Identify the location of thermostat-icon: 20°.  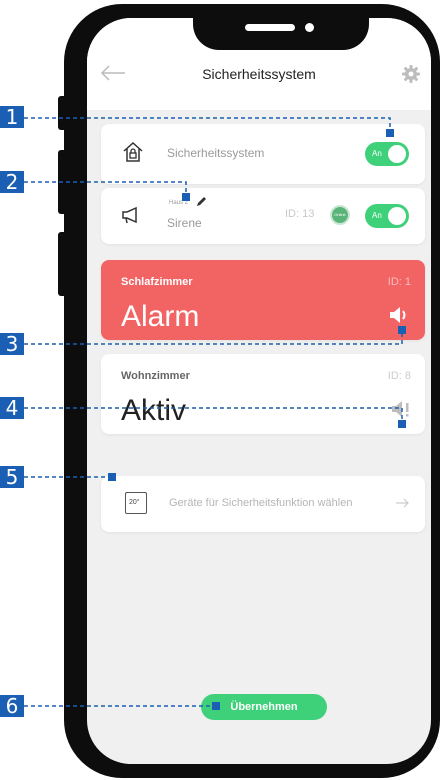
(136, 503).